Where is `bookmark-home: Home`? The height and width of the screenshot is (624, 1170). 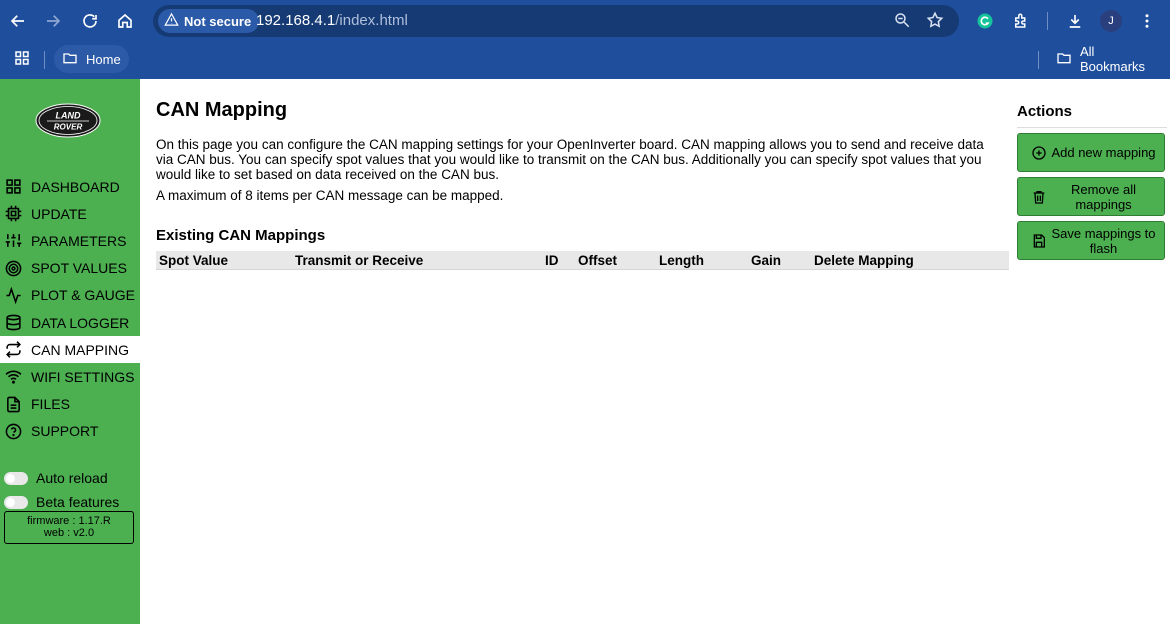
bookmark-home: Home is located at coordinates (91, 59).